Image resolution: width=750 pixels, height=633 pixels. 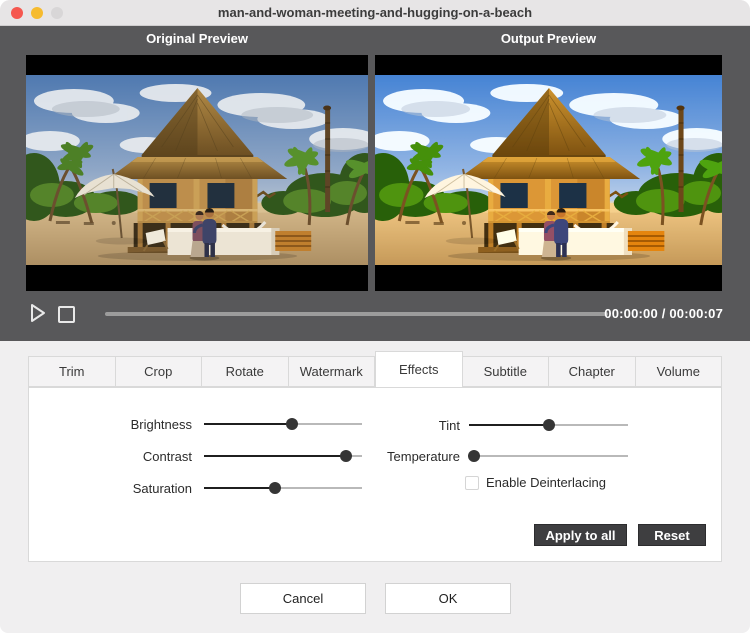 I want to click on time-display: 00:00:00 / 00:00:07, so click(x=663, y=313).